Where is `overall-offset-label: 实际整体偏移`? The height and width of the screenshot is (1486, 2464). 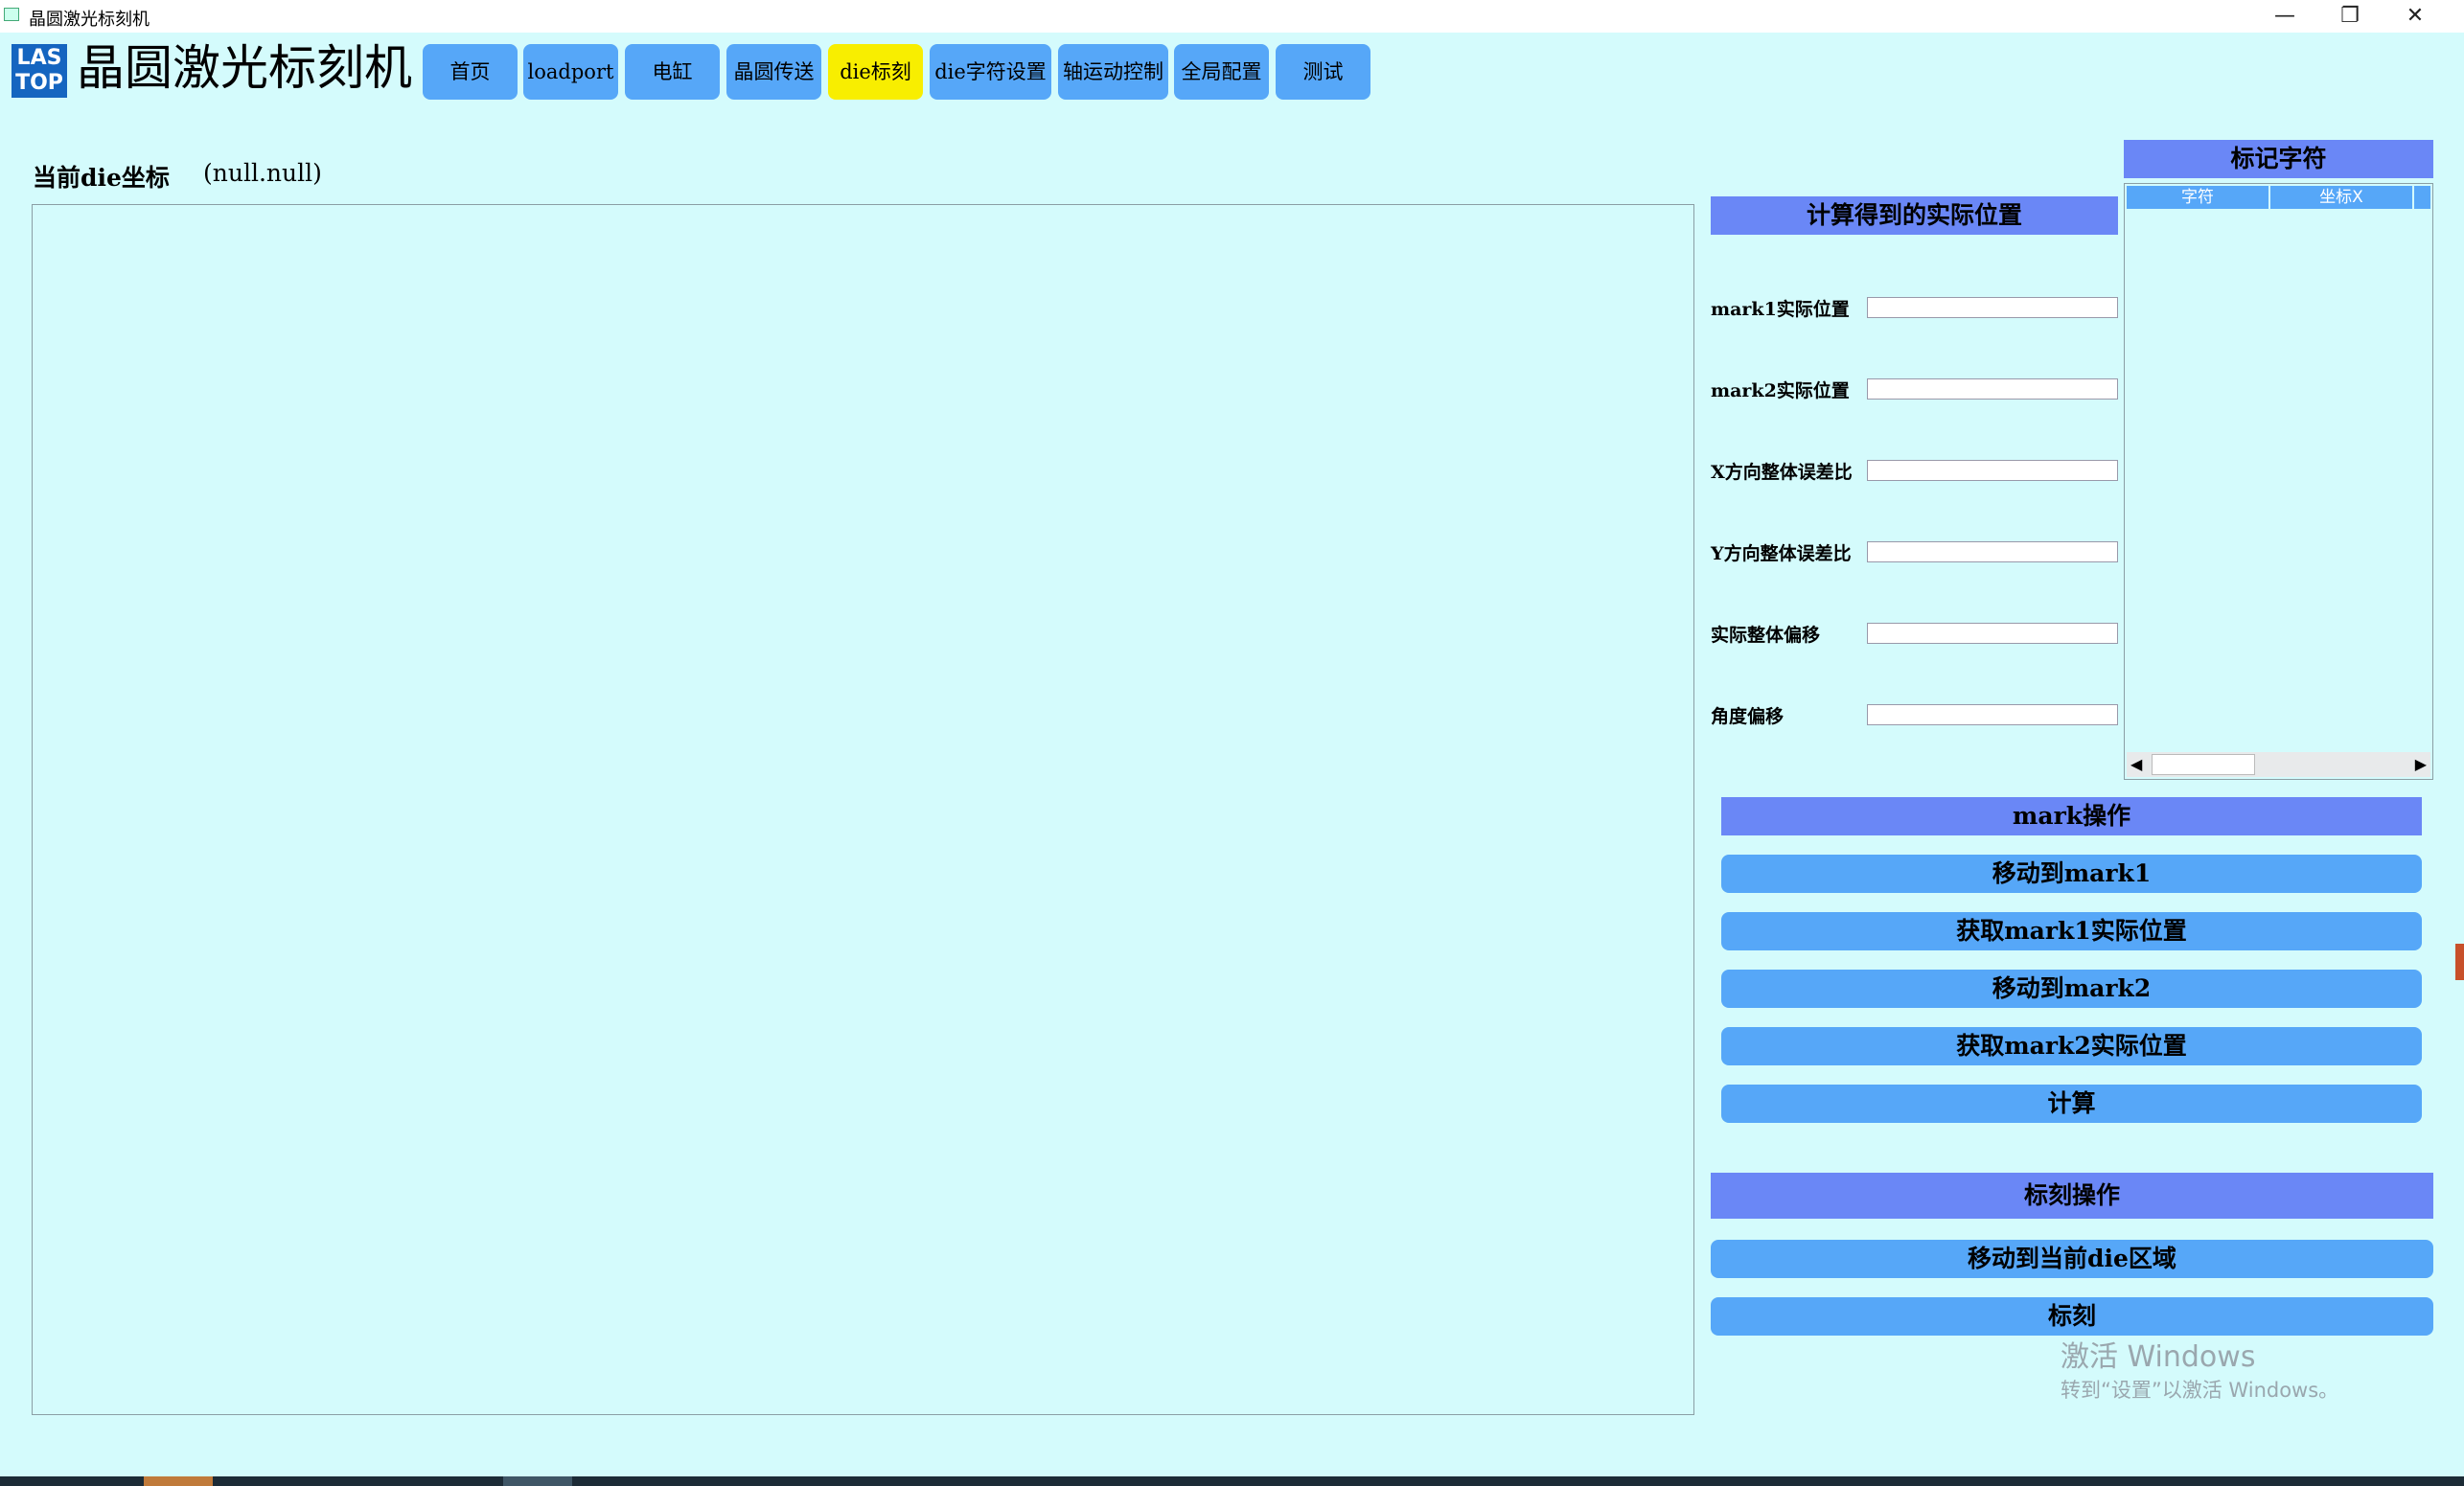
overall-offset-label: 实际整体偏移 is located at coordinates (1766, 635).